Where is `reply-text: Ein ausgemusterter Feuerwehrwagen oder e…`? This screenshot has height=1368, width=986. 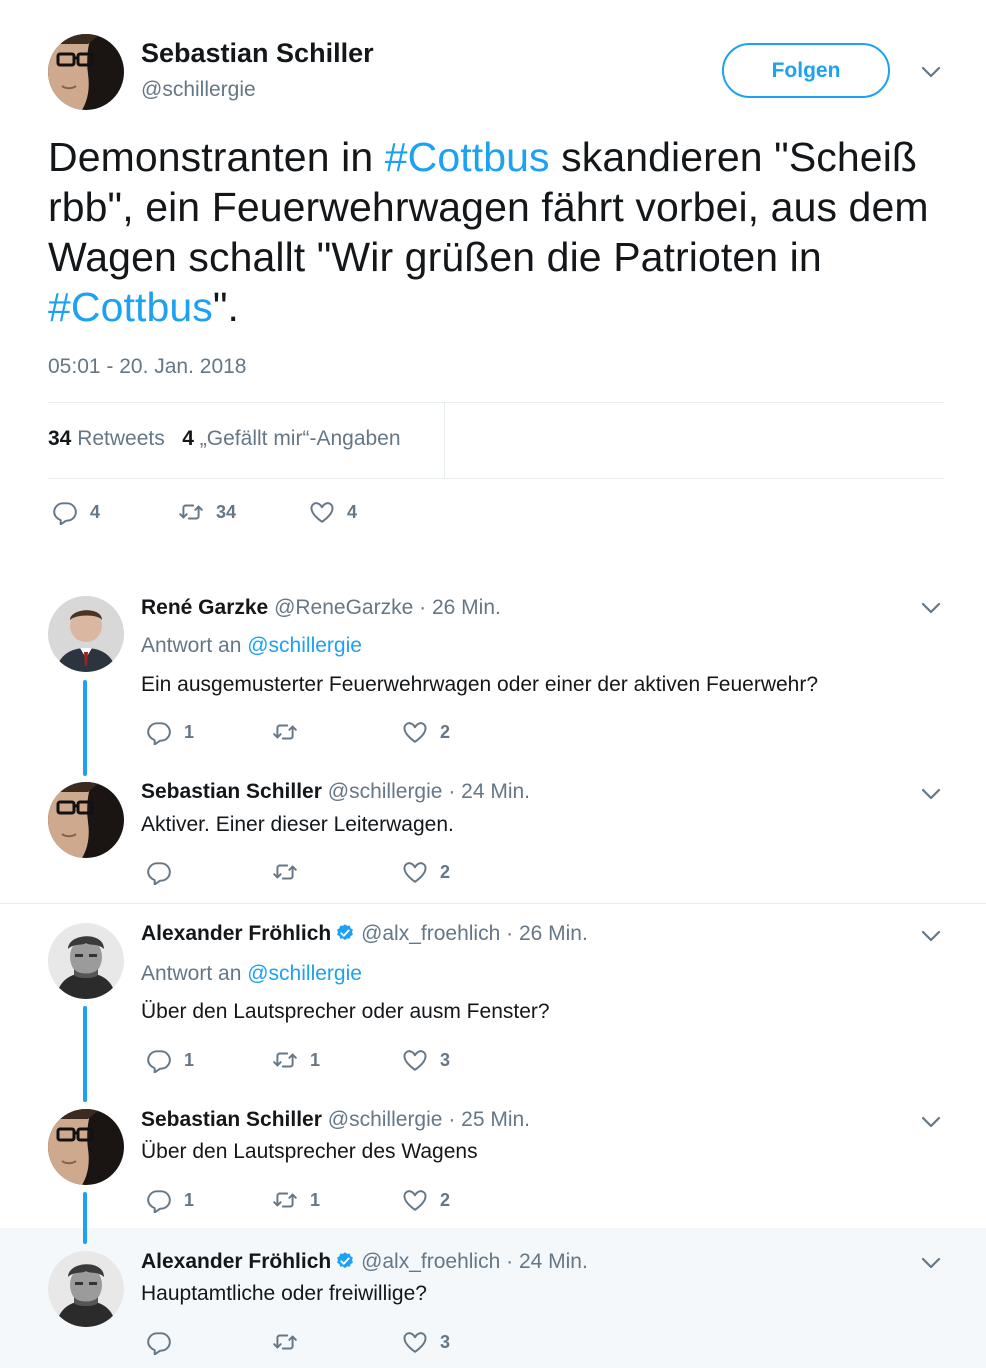 reply-text: Ein ausgemusterter Feuerwehrwagen oder e… is located at coordinates (480, 684).